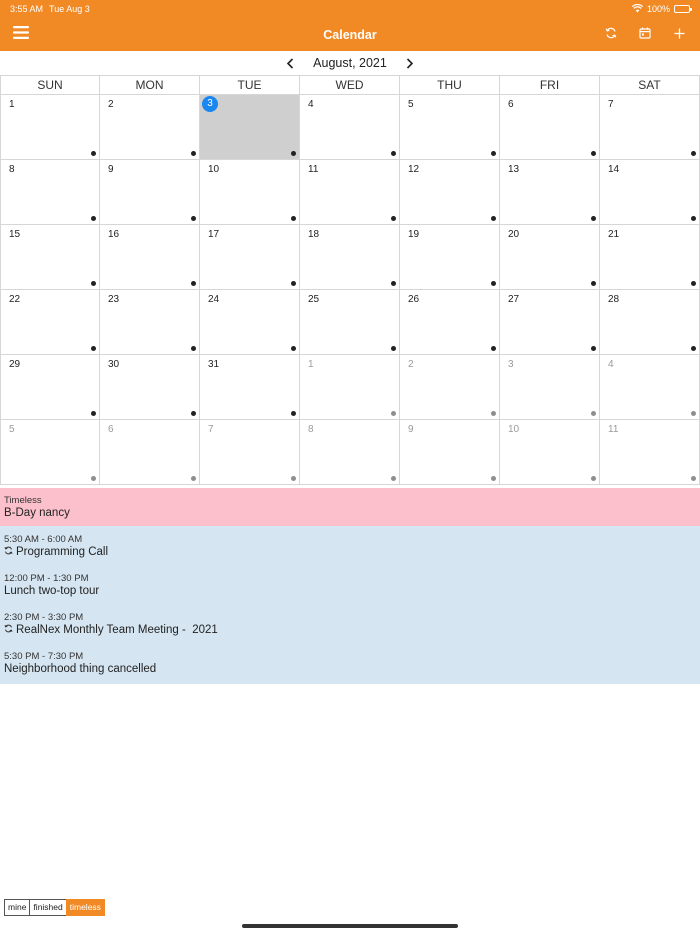 The image size is (700, 934). What do you see at coordinates (114, 364) in the screenshot?
I see `day-number: 30` at bounding box center [114, 364].